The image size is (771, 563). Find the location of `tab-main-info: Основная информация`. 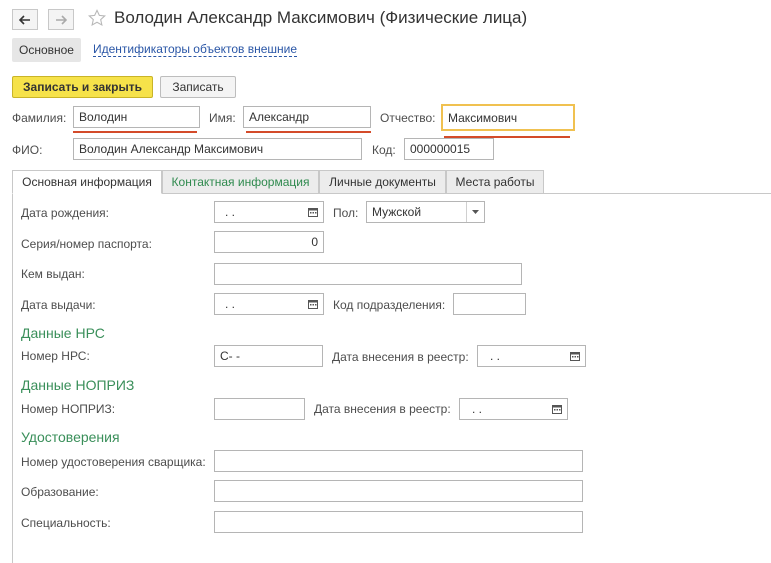

tab-main-info: Основная информация is located at coordinates (87, 182).